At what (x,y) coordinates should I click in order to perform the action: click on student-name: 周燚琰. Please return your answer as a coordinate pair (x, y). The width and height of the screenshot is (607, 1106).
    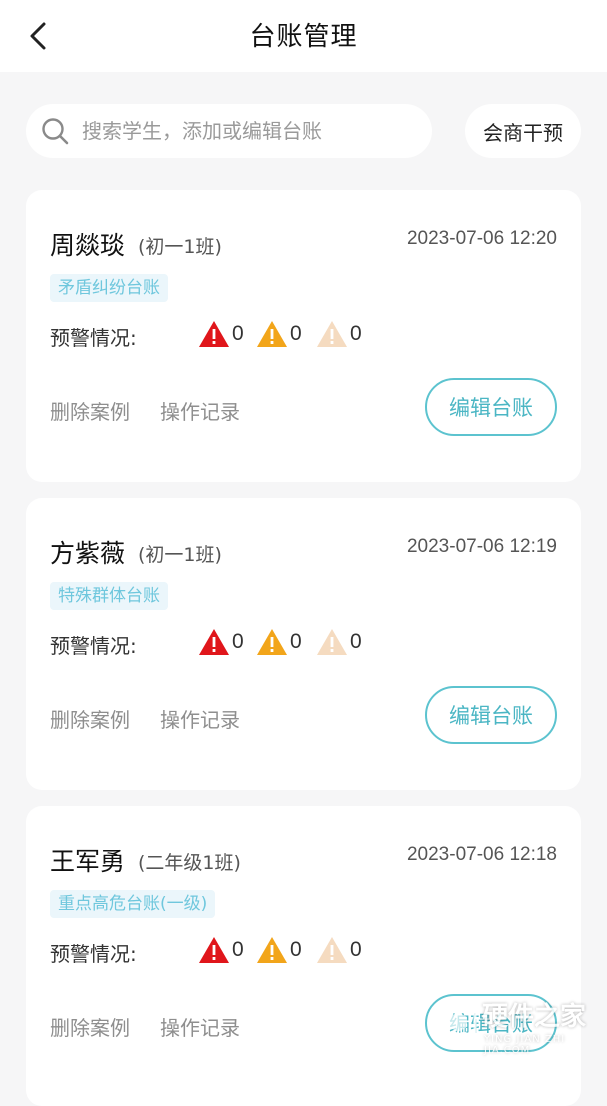
    Looking at the image, I should click on (88, 245).